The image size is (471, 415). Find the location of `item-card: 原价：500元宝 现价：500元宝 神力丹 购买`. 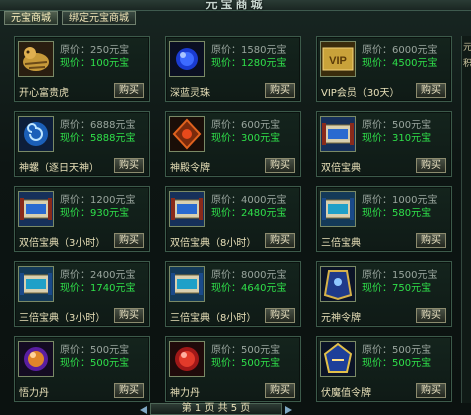

item-card: 原价：500元宝 现价：500元宝 神力丹 购买 is located at coordinates (233, 369).